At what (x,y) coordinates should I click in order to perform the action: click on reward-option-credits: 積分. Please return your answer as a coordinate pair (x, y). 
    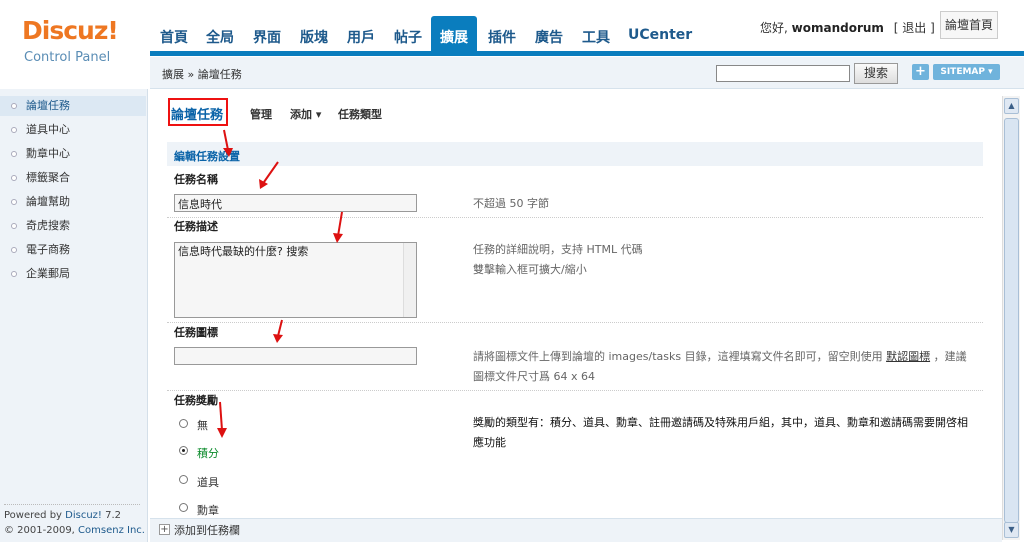
    Looking at the image, I should click on (208, 453).